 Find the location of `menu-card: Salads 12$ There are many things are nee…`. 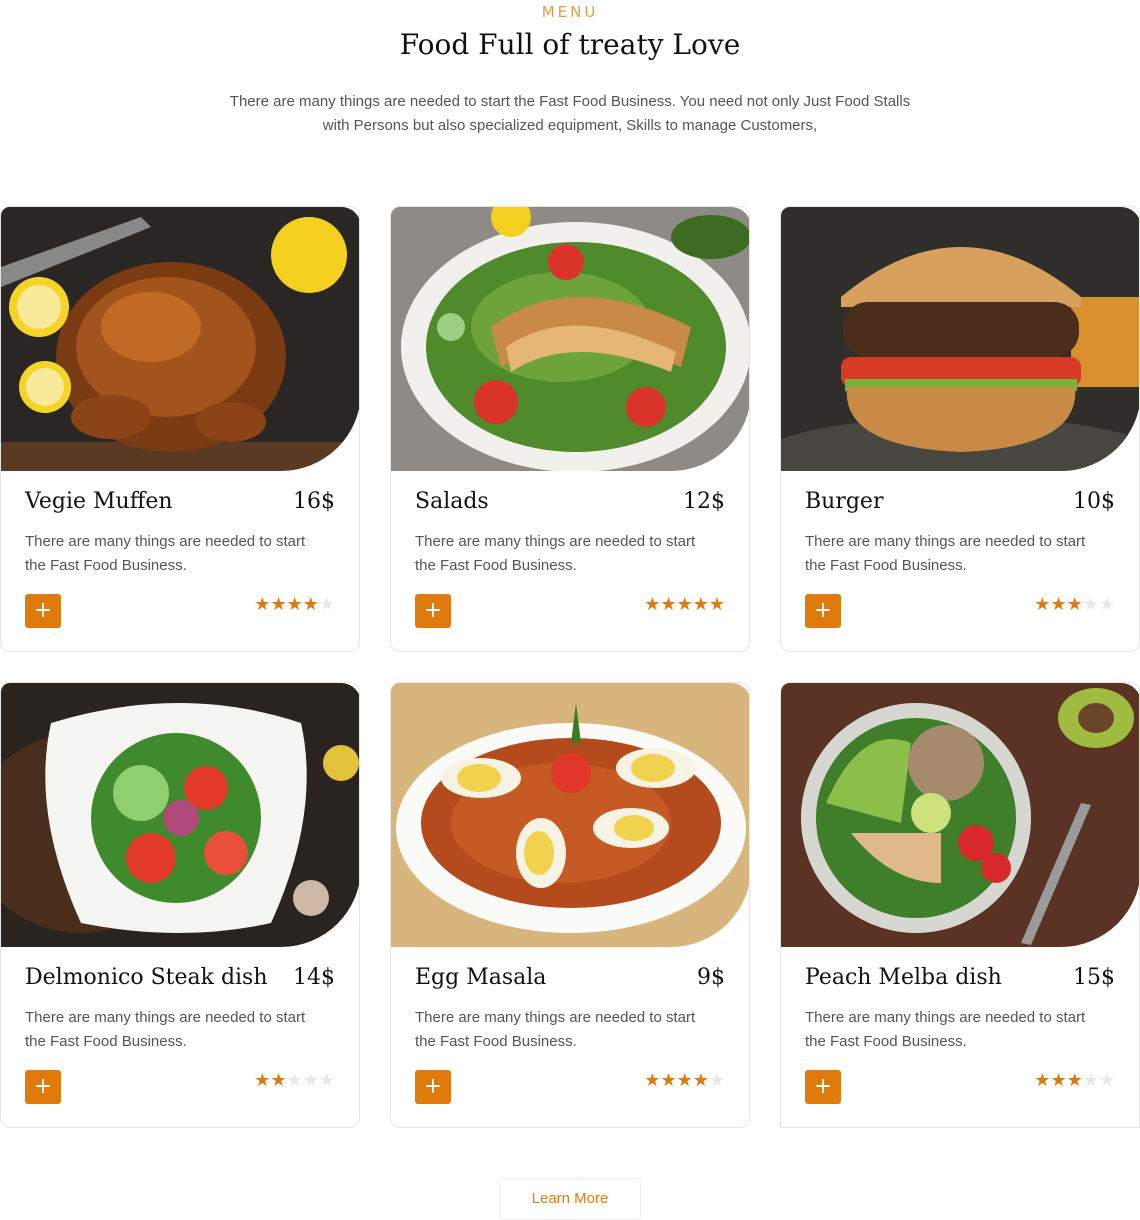

menu-card: Salads 12$ There are many things are nee… is located at coordinates (570, 429).